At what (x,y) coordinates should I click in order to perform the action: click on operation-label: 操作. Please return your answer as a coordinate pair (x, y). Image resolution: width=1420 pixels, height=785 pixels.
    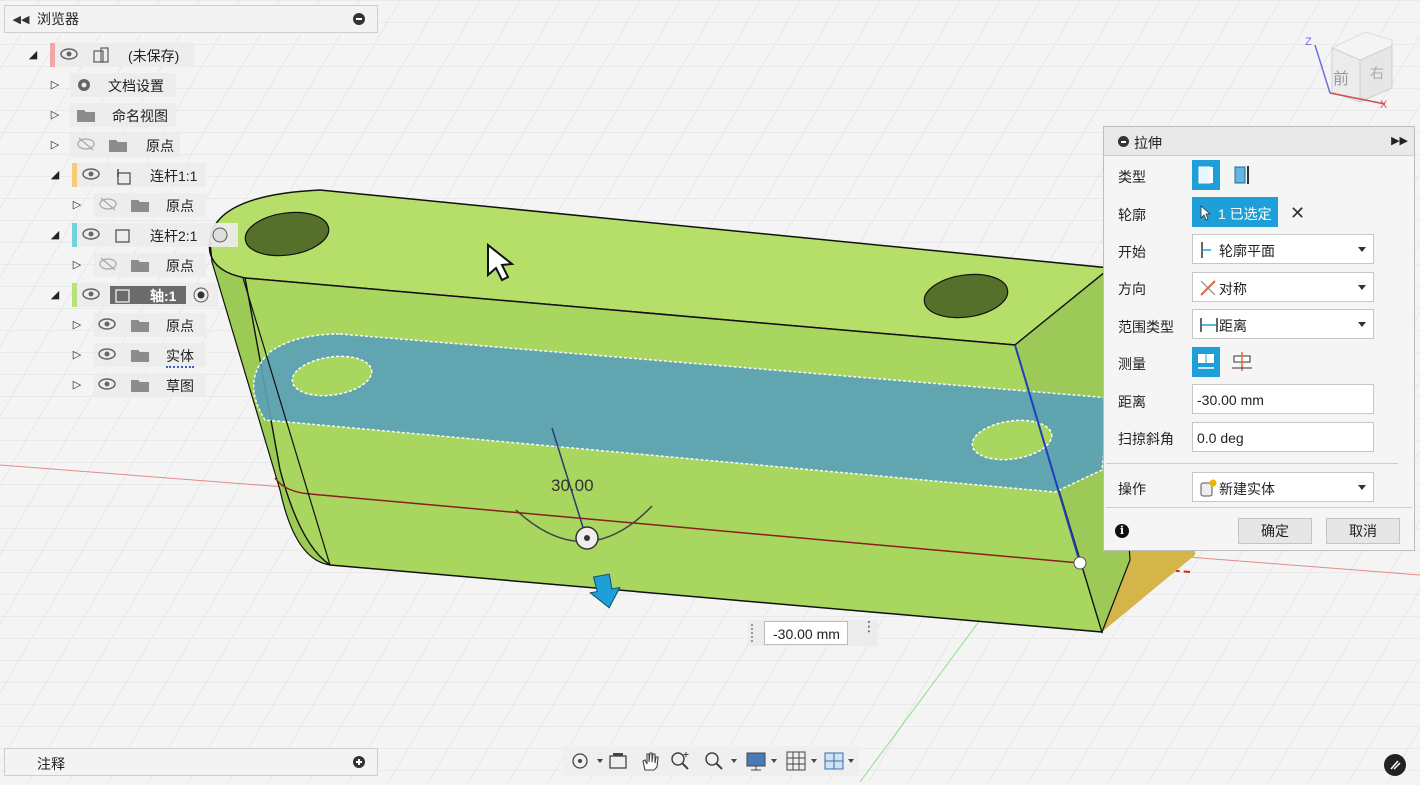
    Looking at the image, I should click on (1132, 489).